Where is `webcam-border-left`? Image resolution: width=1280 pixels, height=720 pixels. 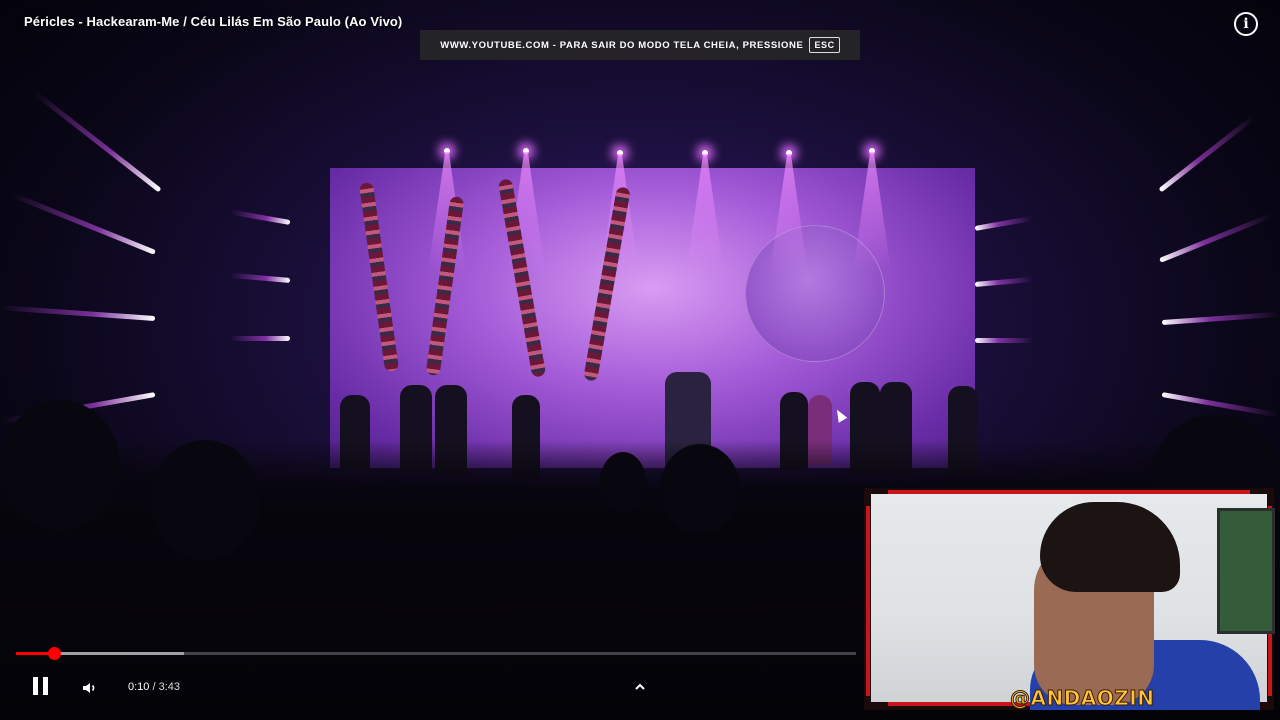 webcam-border-left is located at coordinates (868, 601).